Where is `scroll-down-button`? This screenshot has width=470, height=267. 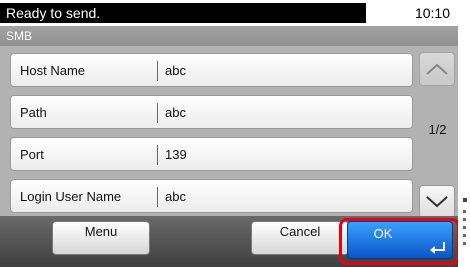
scroll-down-button is located at coordinates (437, 202).